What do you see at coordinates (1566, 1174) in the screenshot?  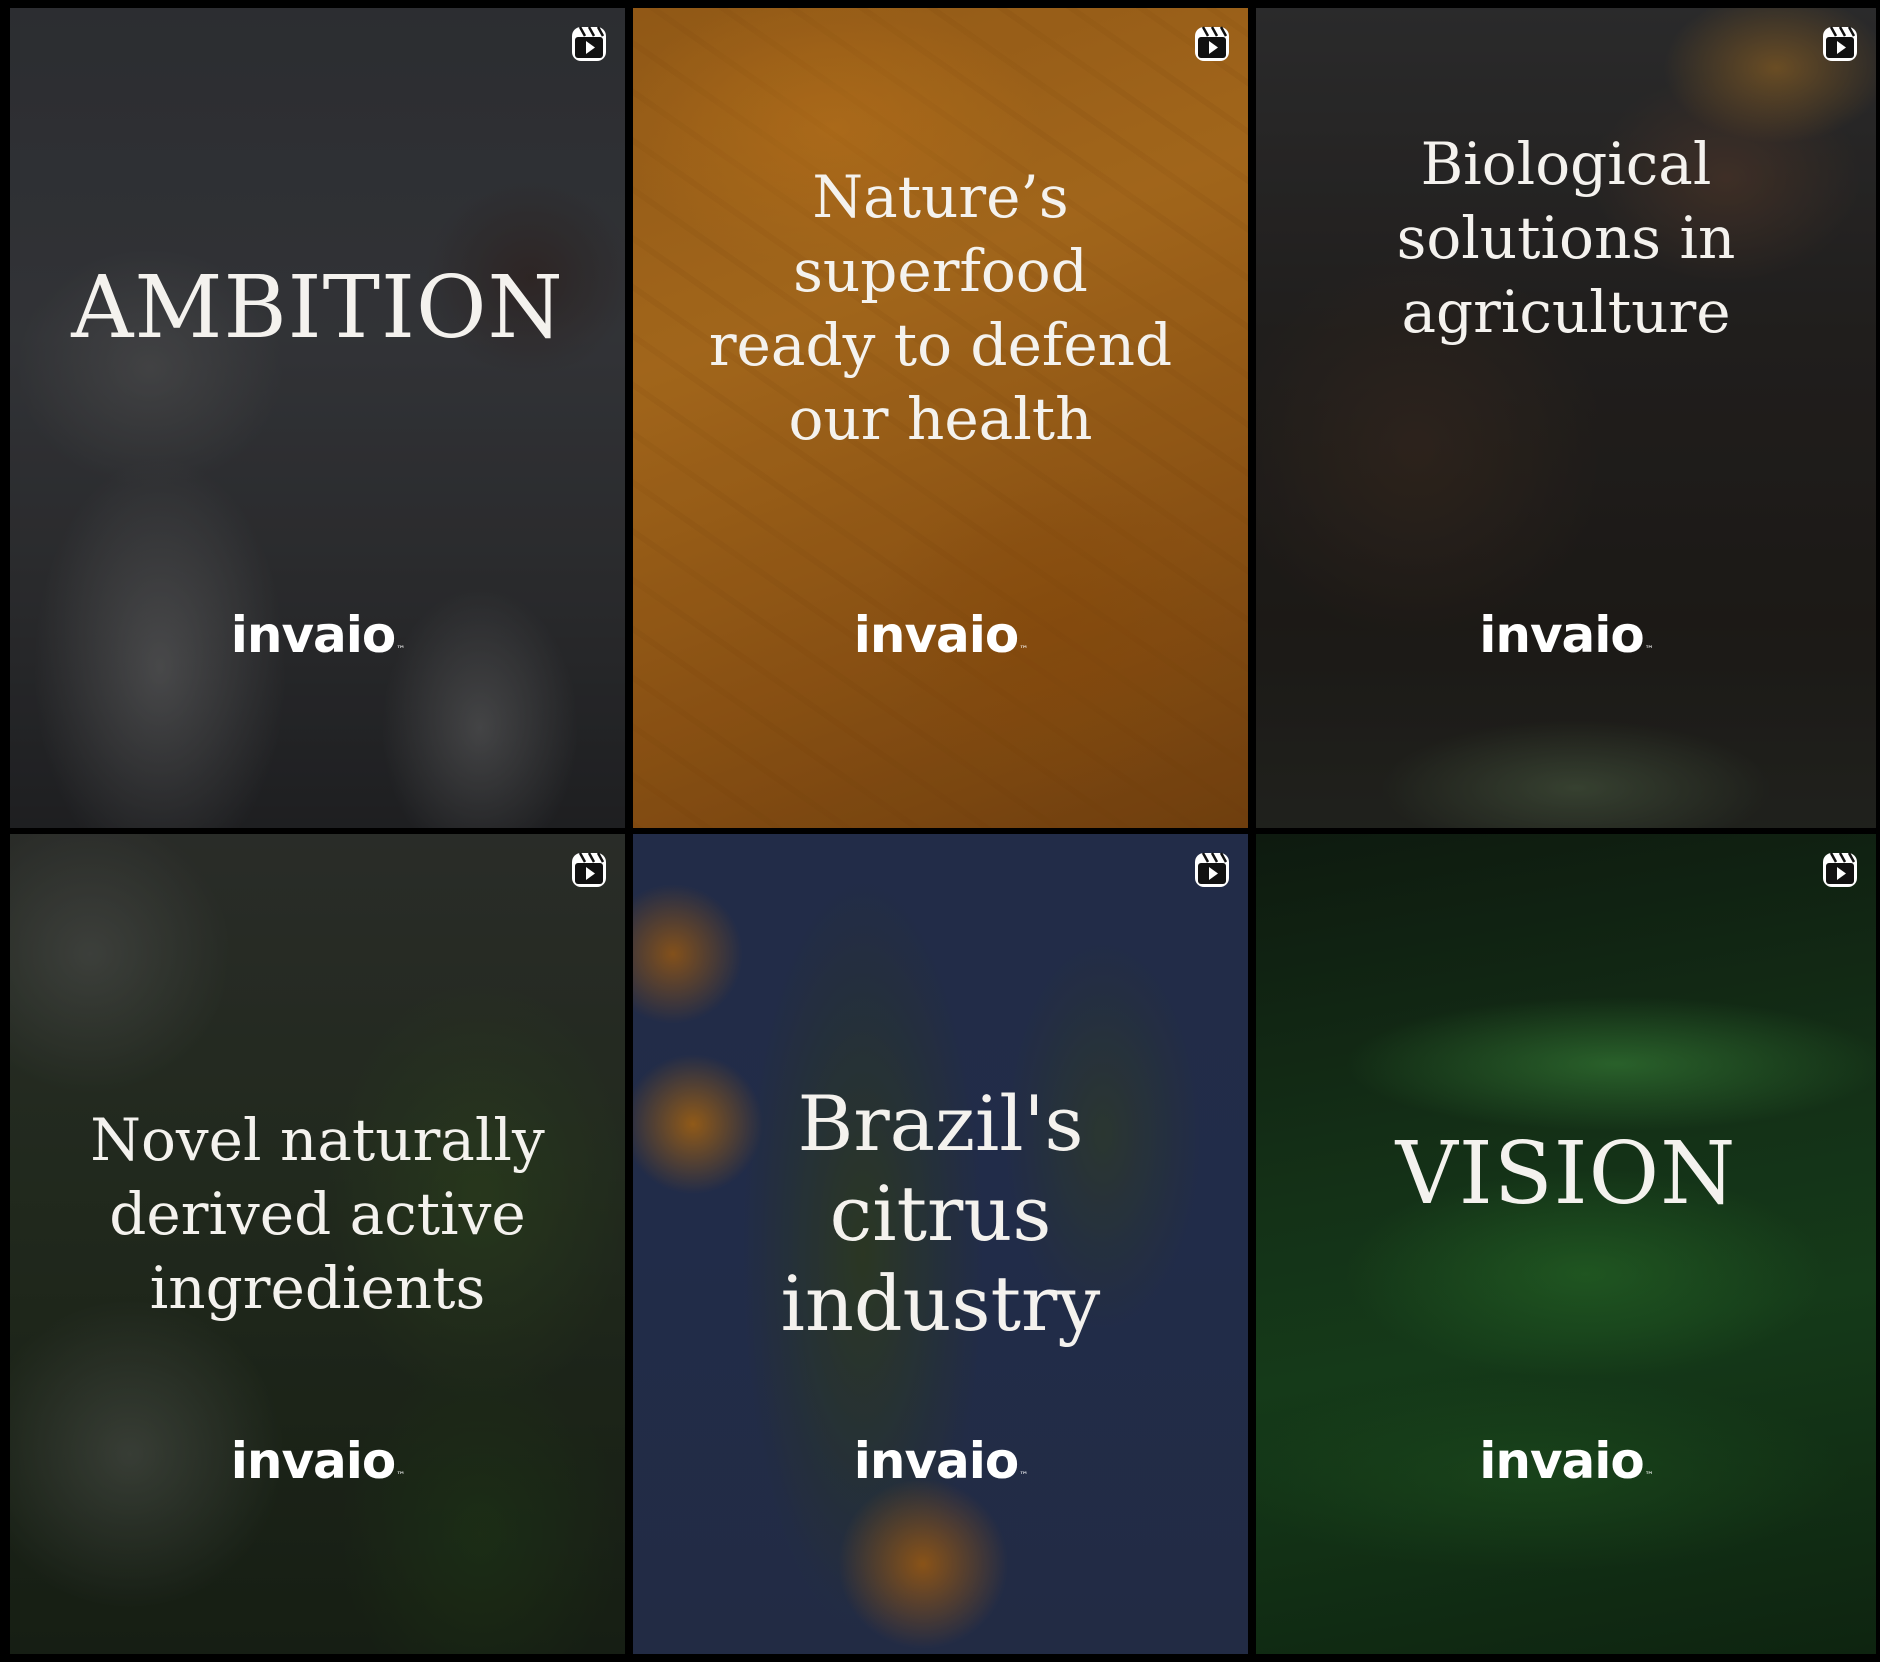 I see `tile-headline: VISION` at bounding box center [1566, 1174].